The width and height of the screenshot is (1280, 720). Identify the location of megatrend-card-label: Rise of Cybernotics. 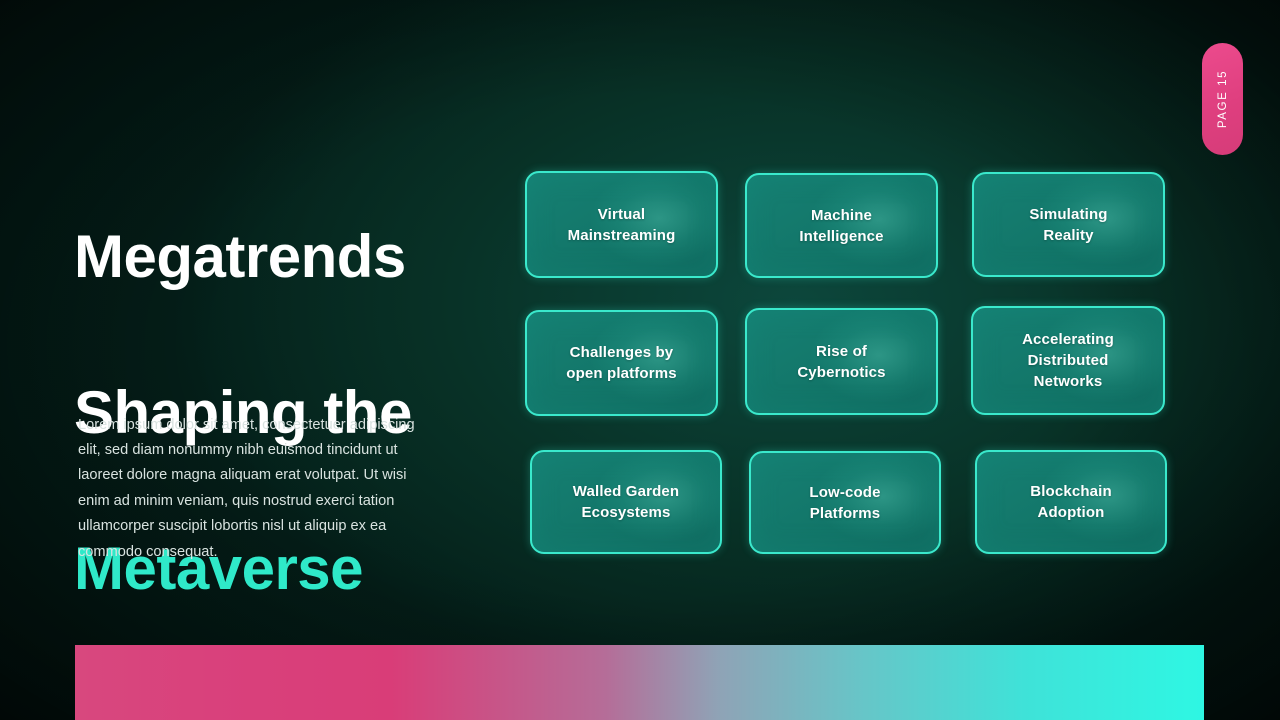
(841, 361).